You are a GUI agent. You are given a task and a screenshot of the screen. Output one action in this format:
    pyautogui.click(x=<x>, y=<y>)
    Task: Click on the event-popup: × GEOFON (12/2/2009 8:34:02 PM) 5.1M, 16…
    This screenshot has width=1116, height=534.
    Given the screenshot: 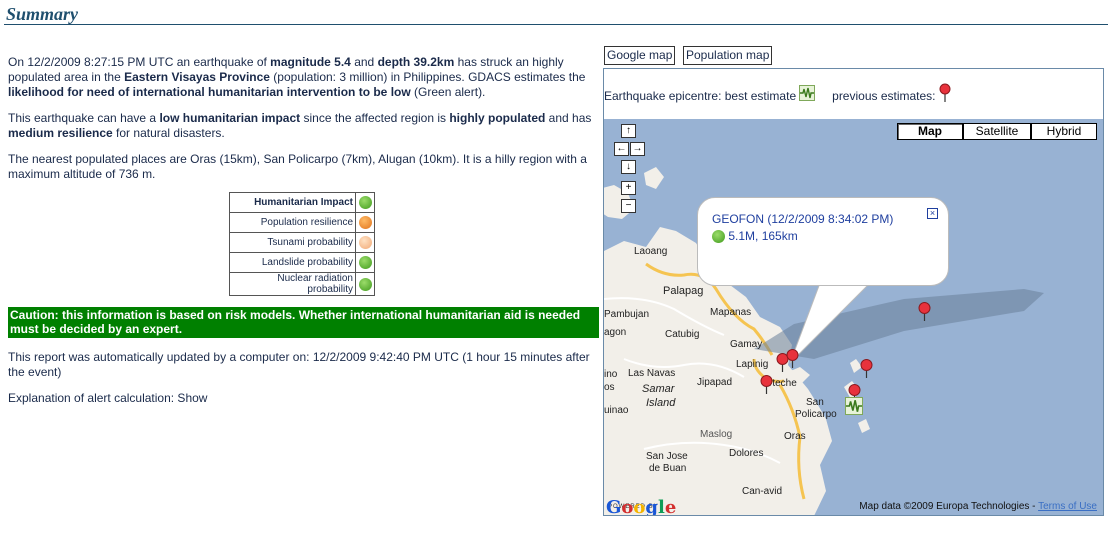 What is the action you would take?
    pyautogui.click(x=823, y=241)
    